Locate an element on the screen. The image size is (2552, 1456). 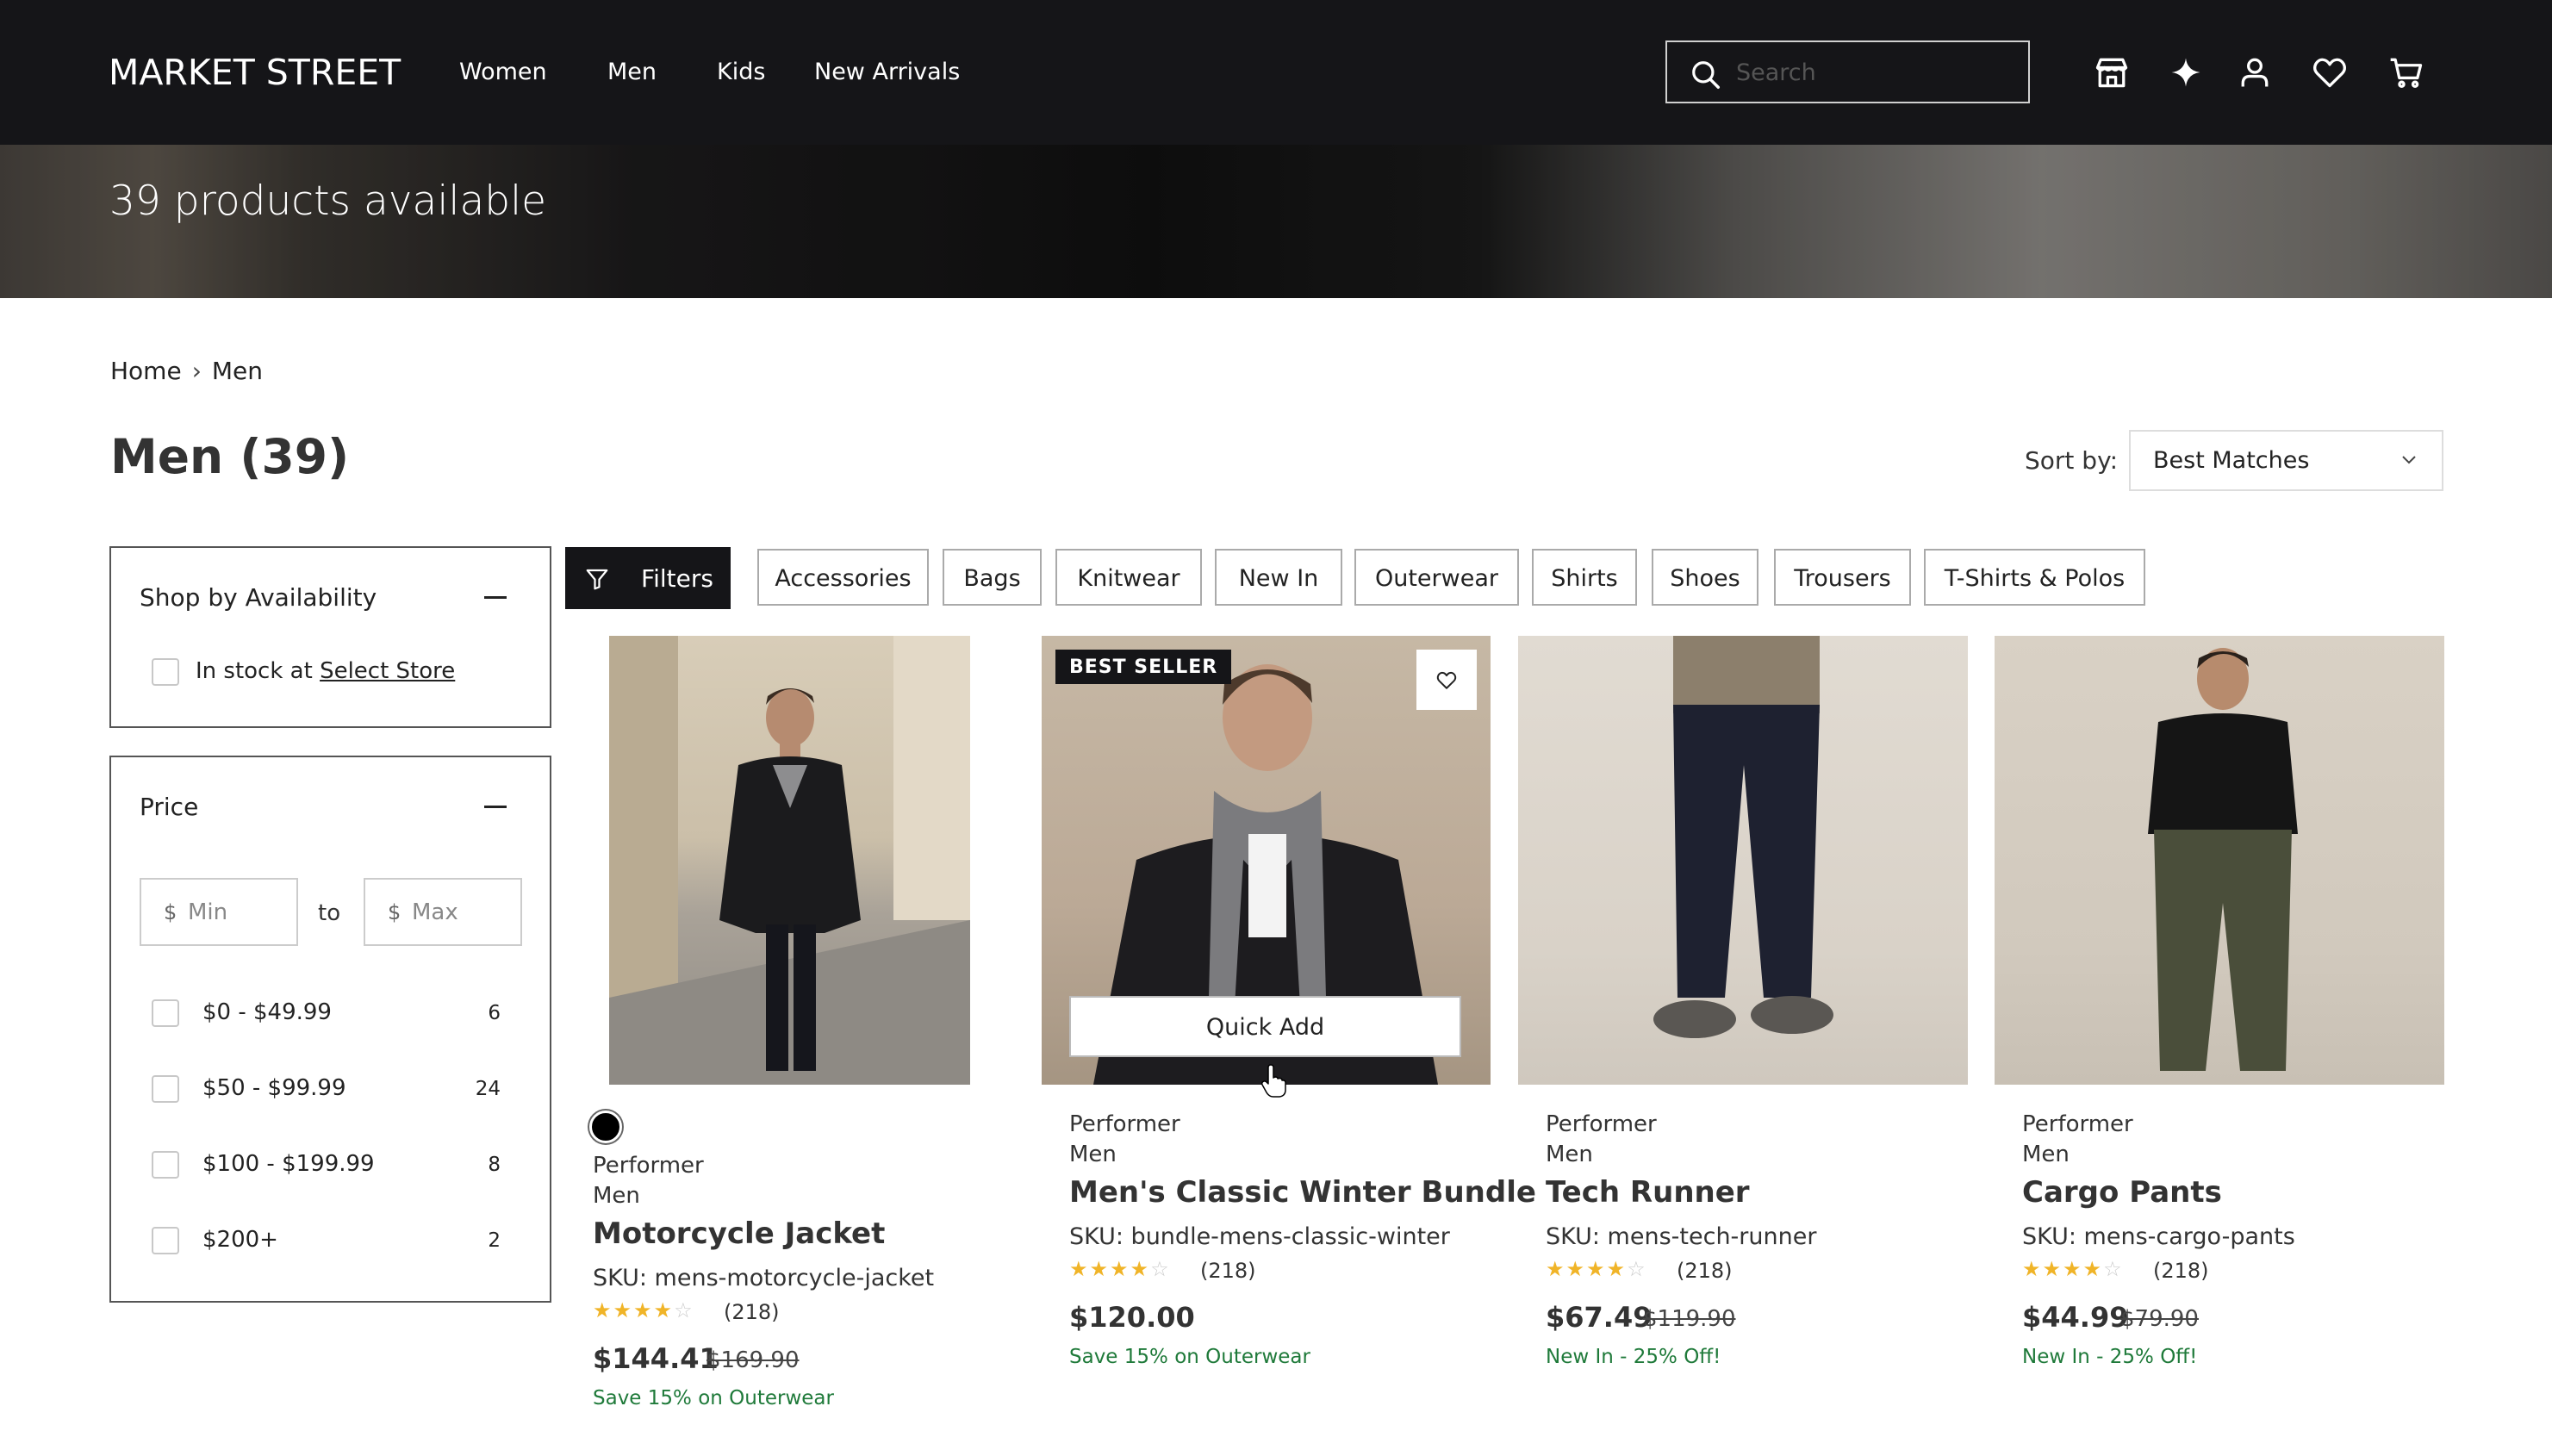
account-icon is located at coordinates (2255, 72).